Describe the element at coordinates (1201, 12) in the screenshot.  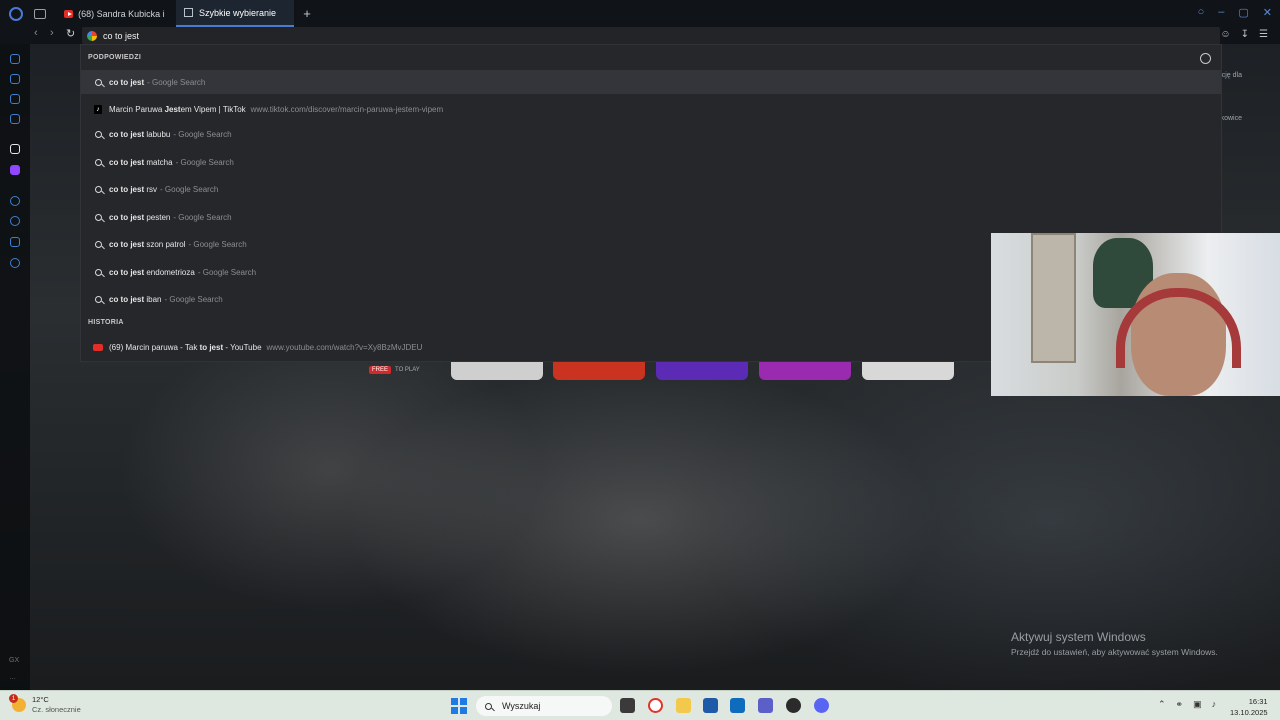
I see `search-tabs-icon: ○` at that location.